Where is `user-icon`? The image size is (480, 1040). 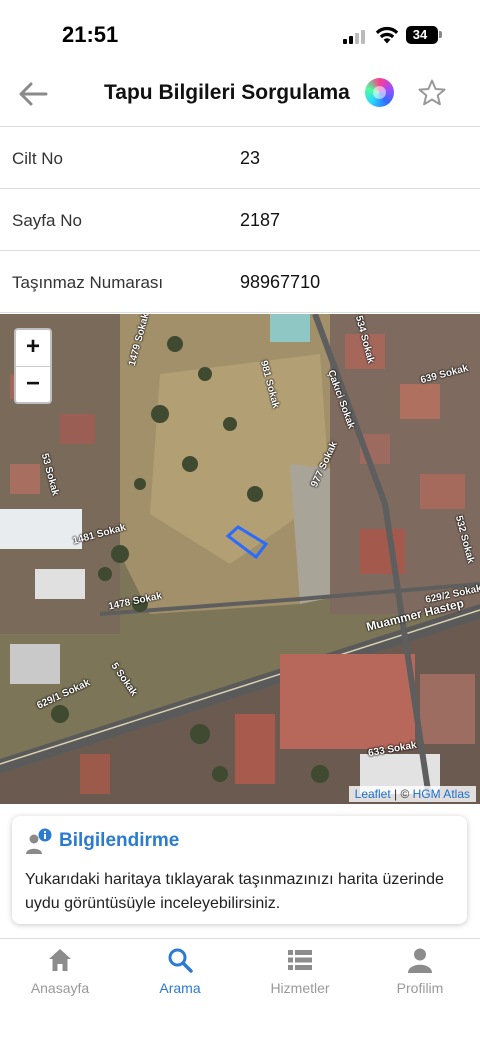 user-icon is located at coordinates (420, 960).